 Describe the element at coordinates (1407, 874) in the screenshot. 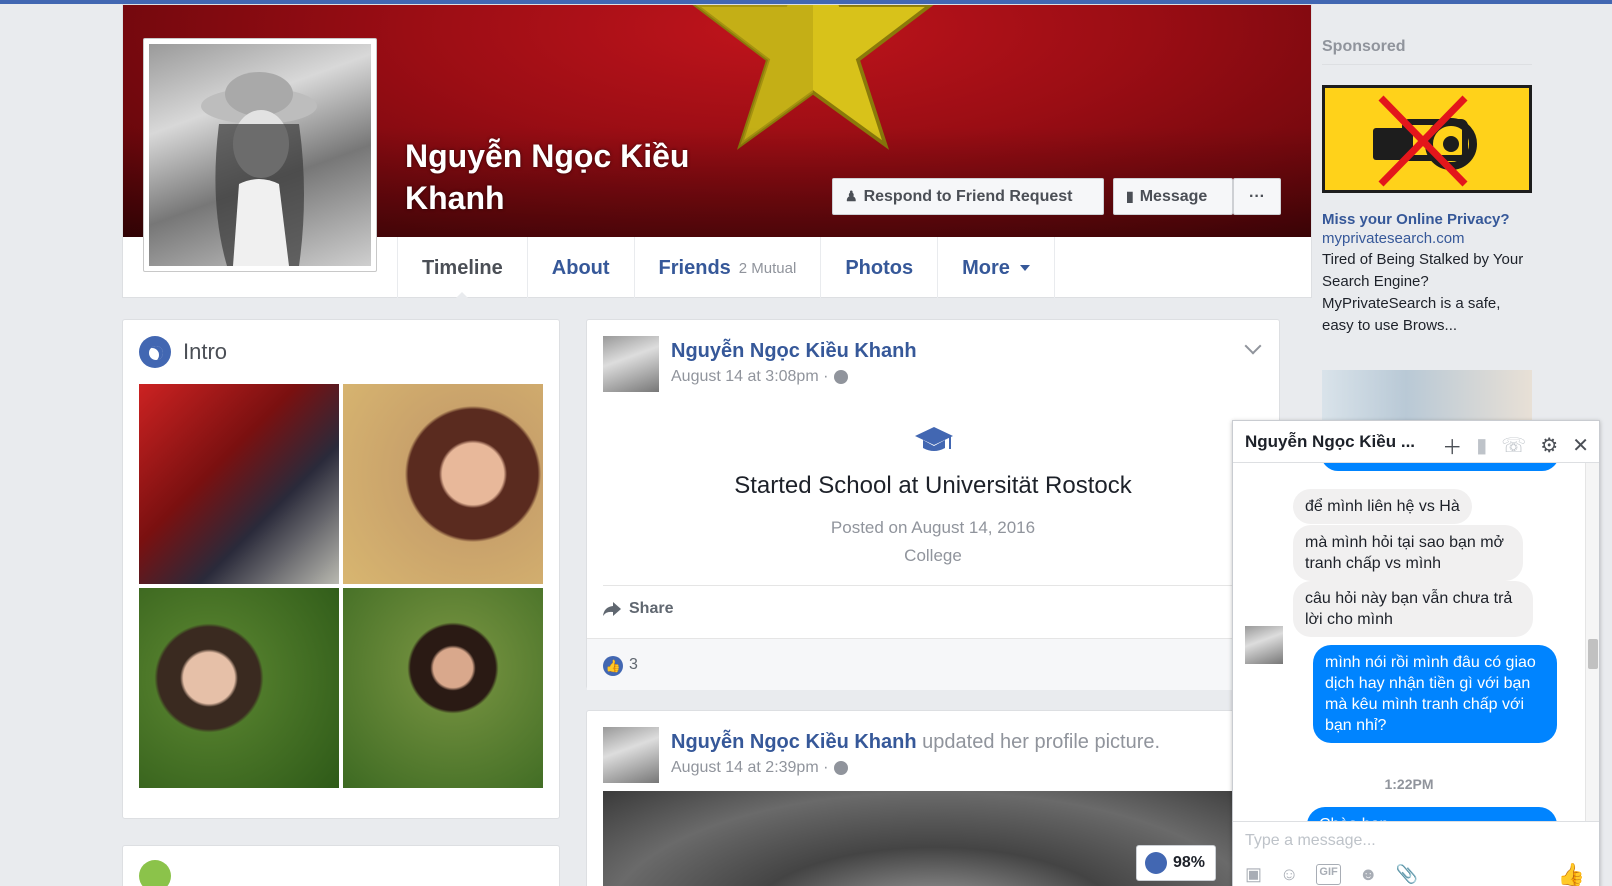

I see `attachment-icon: 📎` at that location.